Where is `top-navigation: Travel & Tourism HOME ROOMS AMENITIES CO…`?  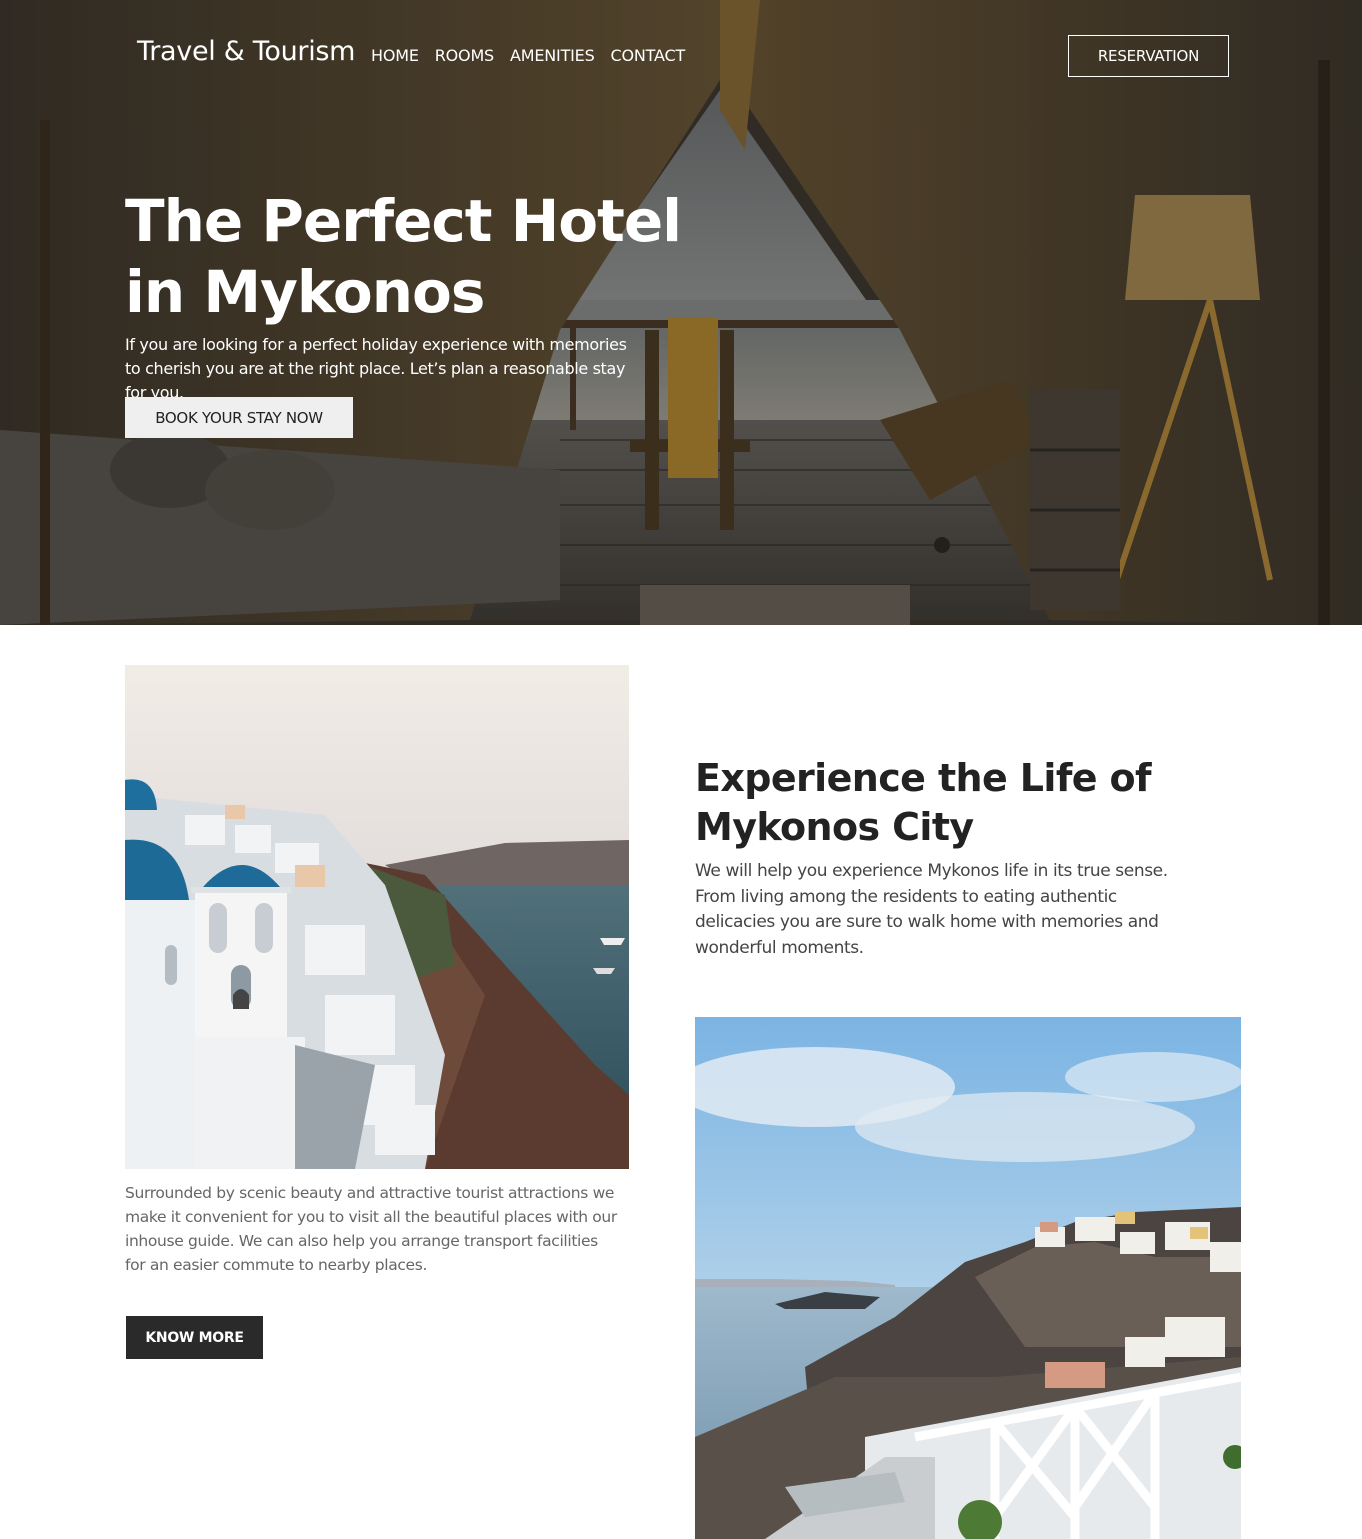
top-navigation: Travel & Tourism HOME ROOMS AMENITIES CO… is located at coordinates (681, 55).